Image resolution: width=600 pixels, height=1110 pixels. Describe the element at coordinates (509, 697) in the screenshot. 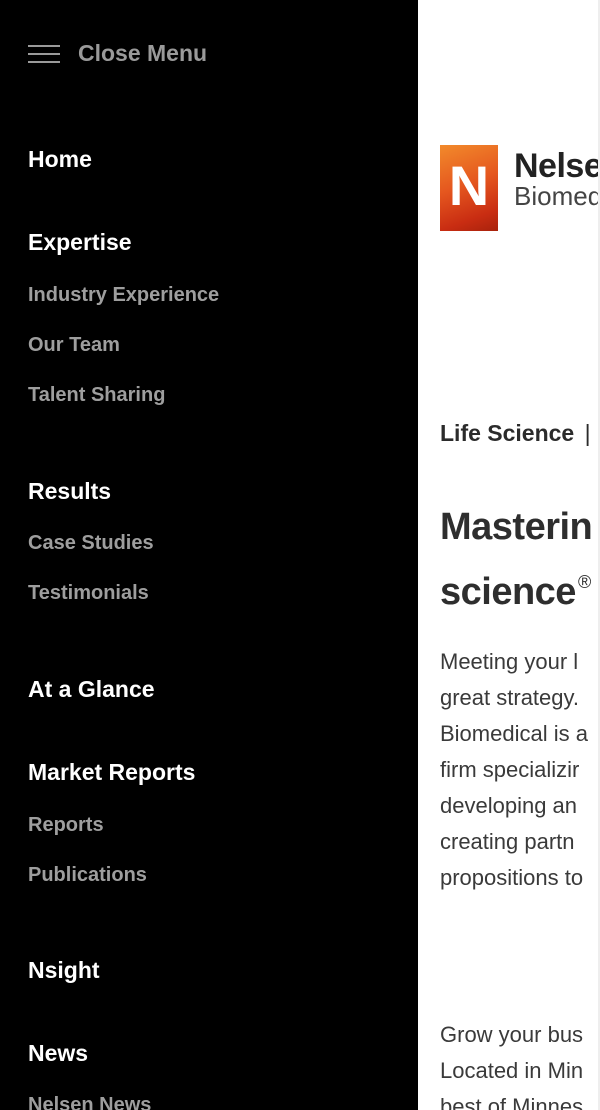

I see `paragraph-line: great strategy.` at that location.